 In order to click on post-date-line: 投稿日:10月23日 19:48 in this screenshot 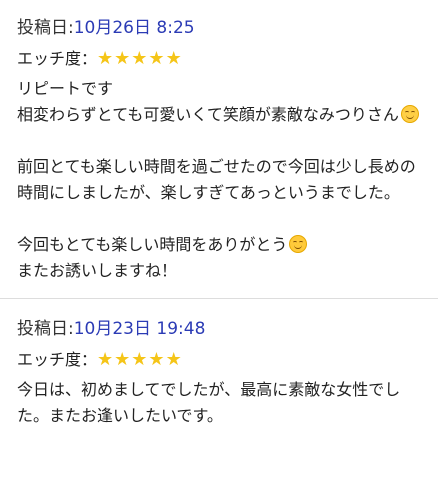, I will do `click(218, 329)`.